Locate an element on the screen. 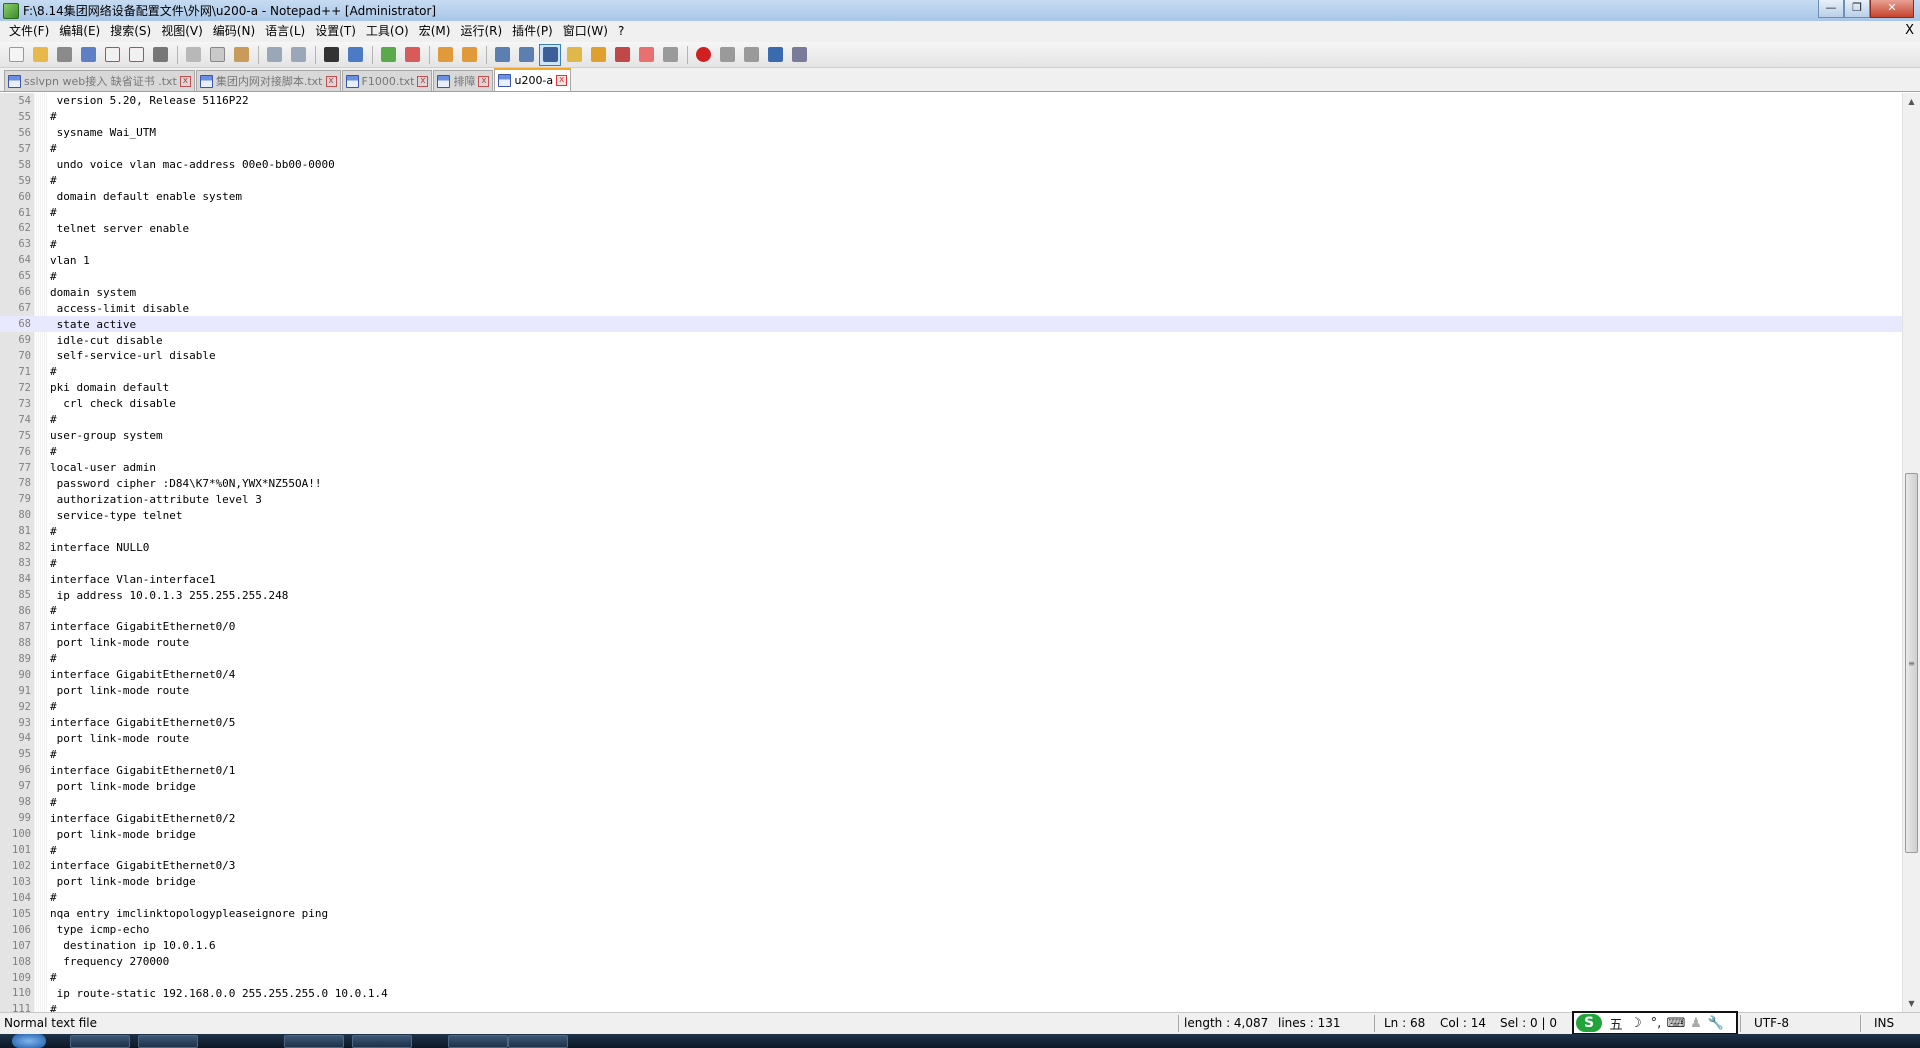 The height and width of the screenshot is (1048, 1920). sync-vertical-button is located at coordinates (445, 55).